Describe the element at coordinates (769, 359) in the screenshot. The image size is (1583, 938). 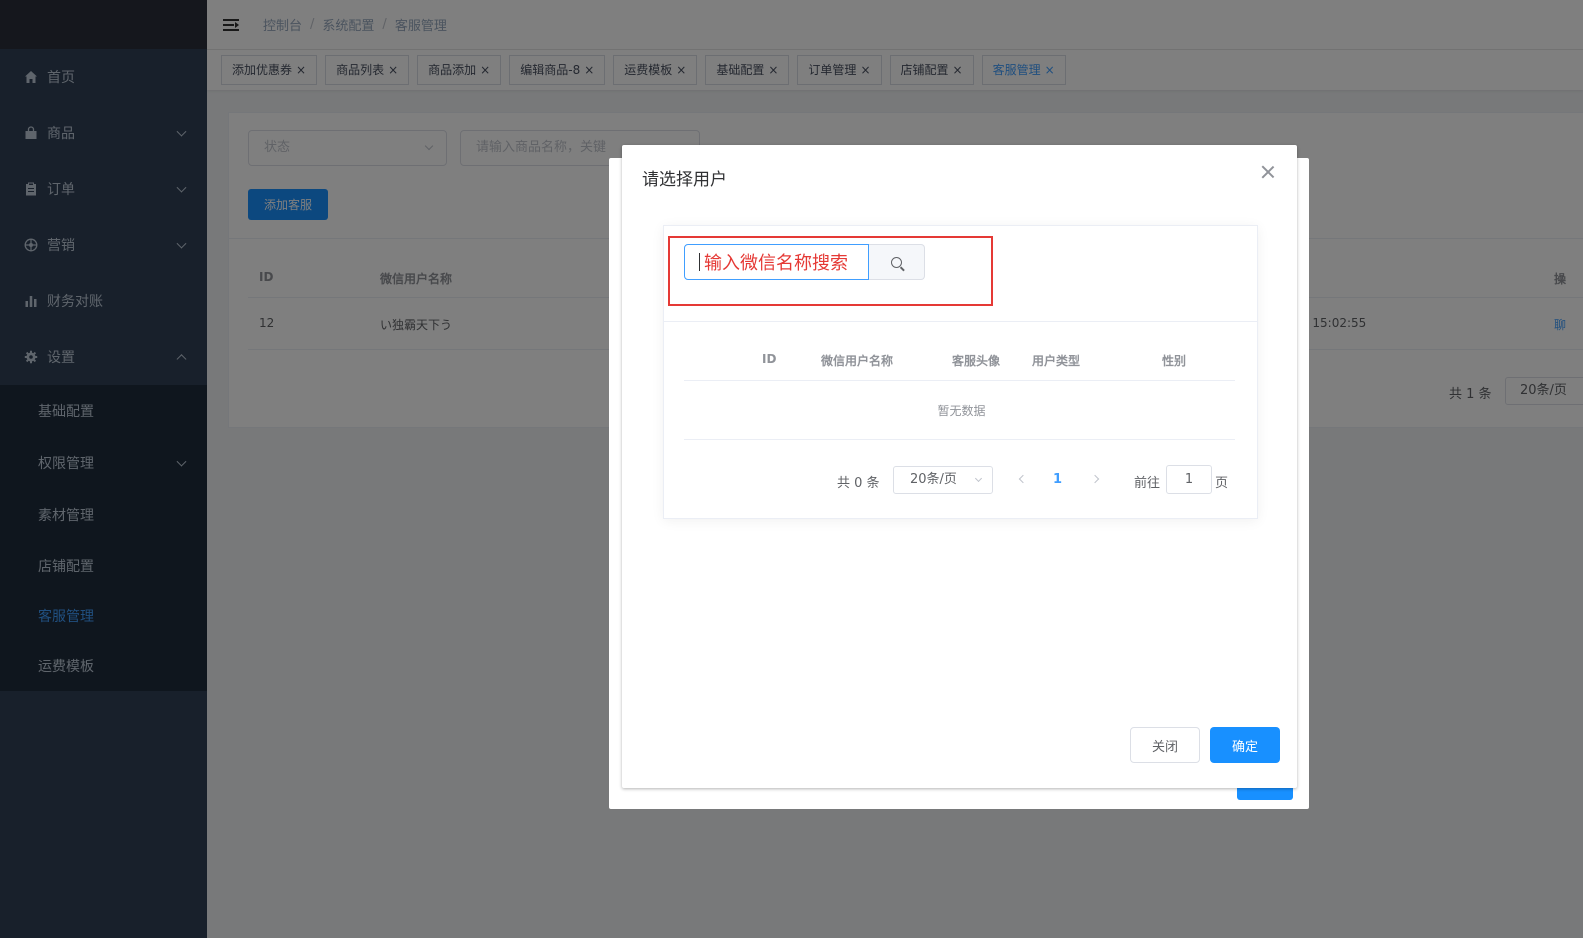
I see `table-header-id: ID` at that location.